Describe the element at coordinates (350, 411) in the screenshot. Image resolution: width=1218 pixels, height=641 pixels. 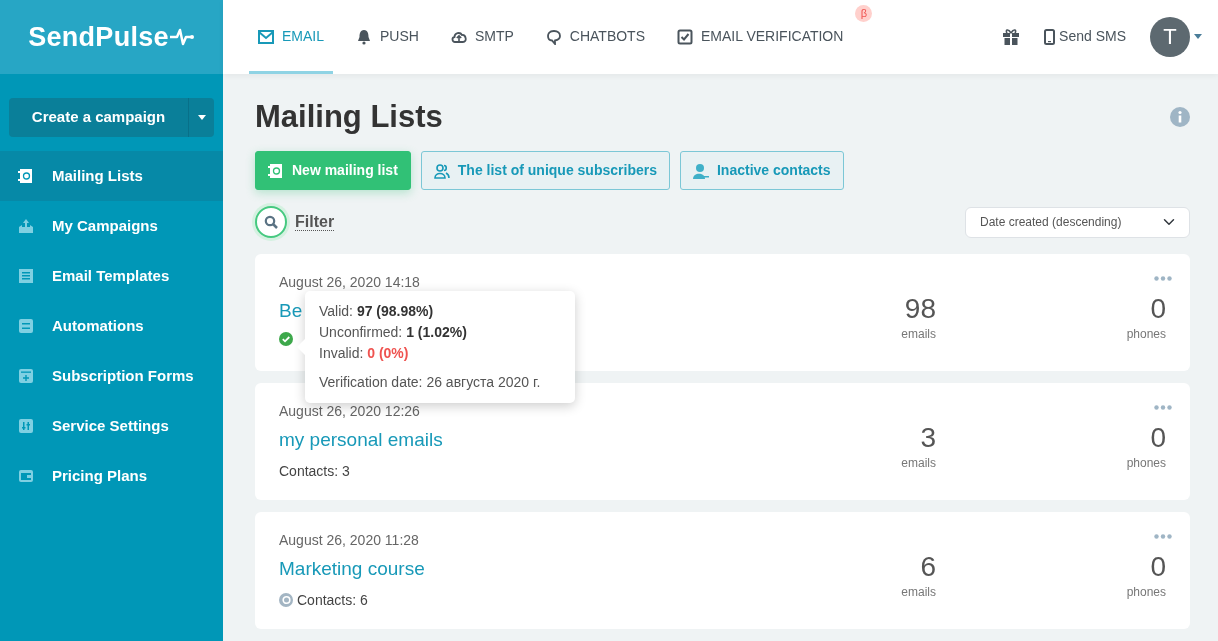
I see `list-date: August 26, 2020 12:26` at that location.